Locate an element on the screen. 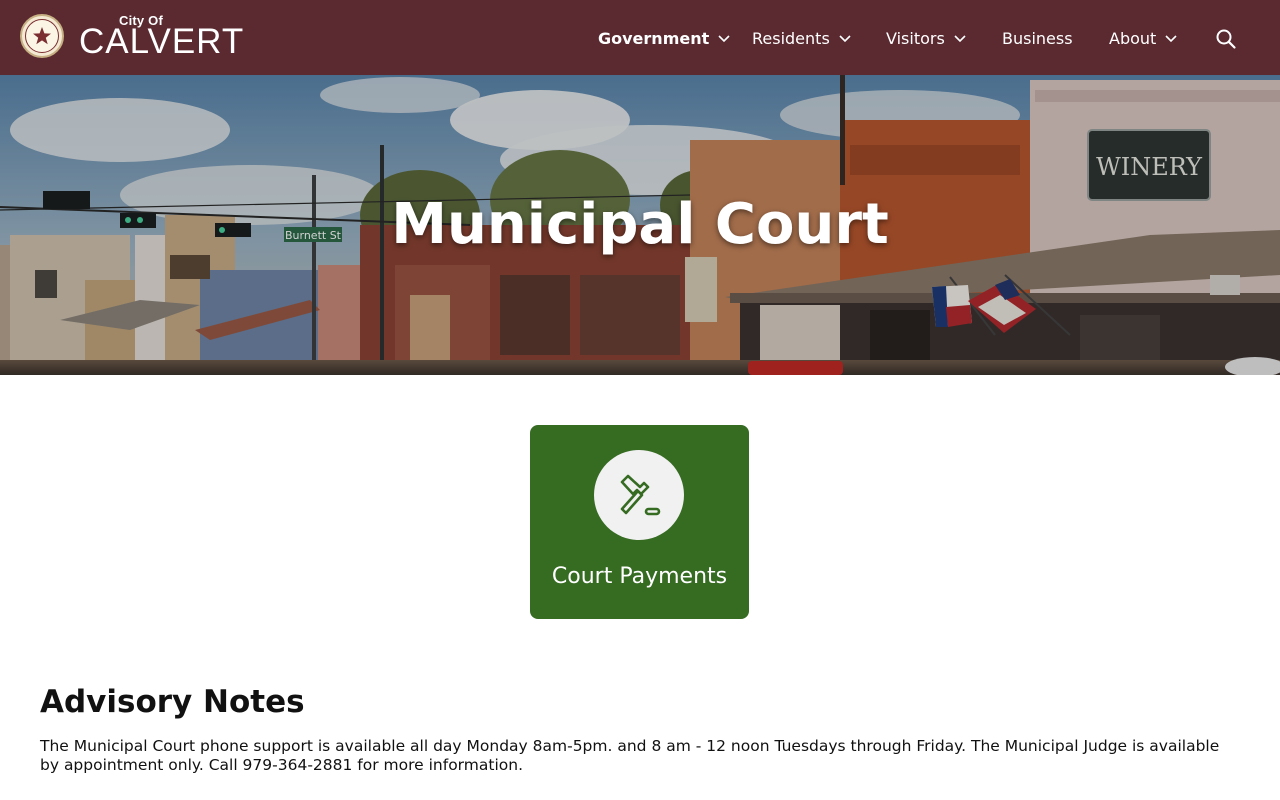 The image size is (1280, 800). page-title: Municipal Court is located at coordinates (640, 224).